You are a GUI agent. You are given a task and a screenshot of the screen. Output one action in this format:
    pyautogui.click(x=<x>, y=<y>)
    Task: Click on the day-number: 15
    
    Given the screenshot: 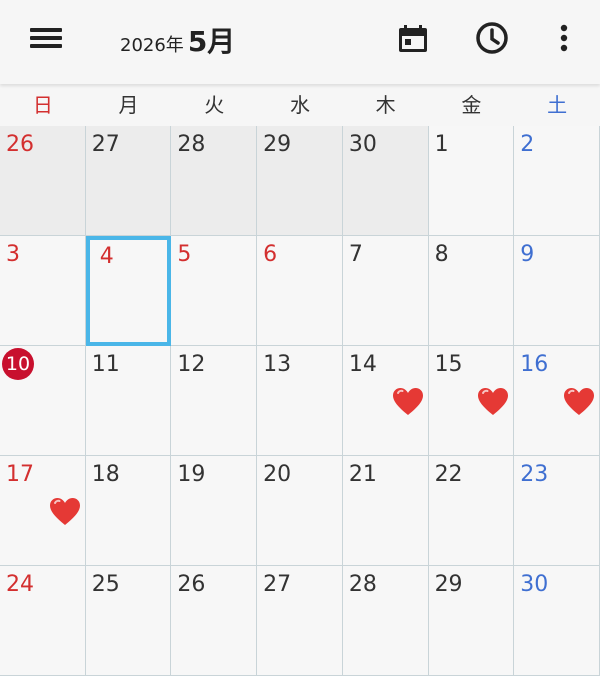 What is the action you would take?
    pyautogui.click(x=448, y=364)
    